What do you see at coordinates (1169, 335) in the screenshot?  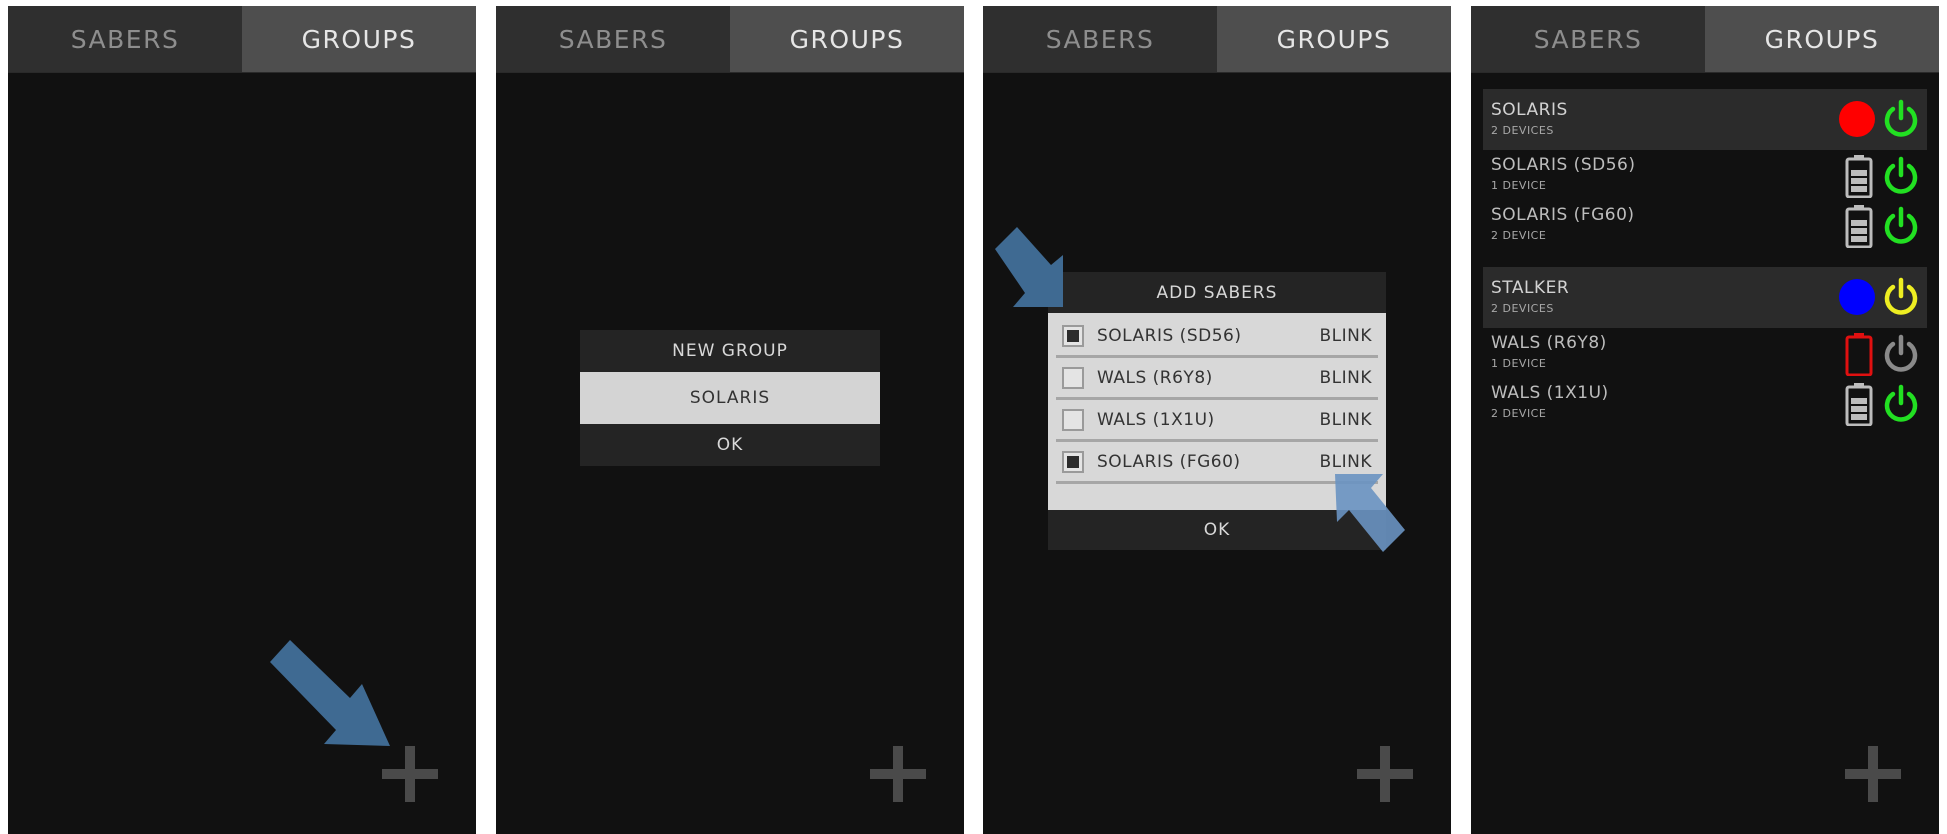 I see `saber-name: SOLARIS (SD56)` at bounding box center [1169, 335].